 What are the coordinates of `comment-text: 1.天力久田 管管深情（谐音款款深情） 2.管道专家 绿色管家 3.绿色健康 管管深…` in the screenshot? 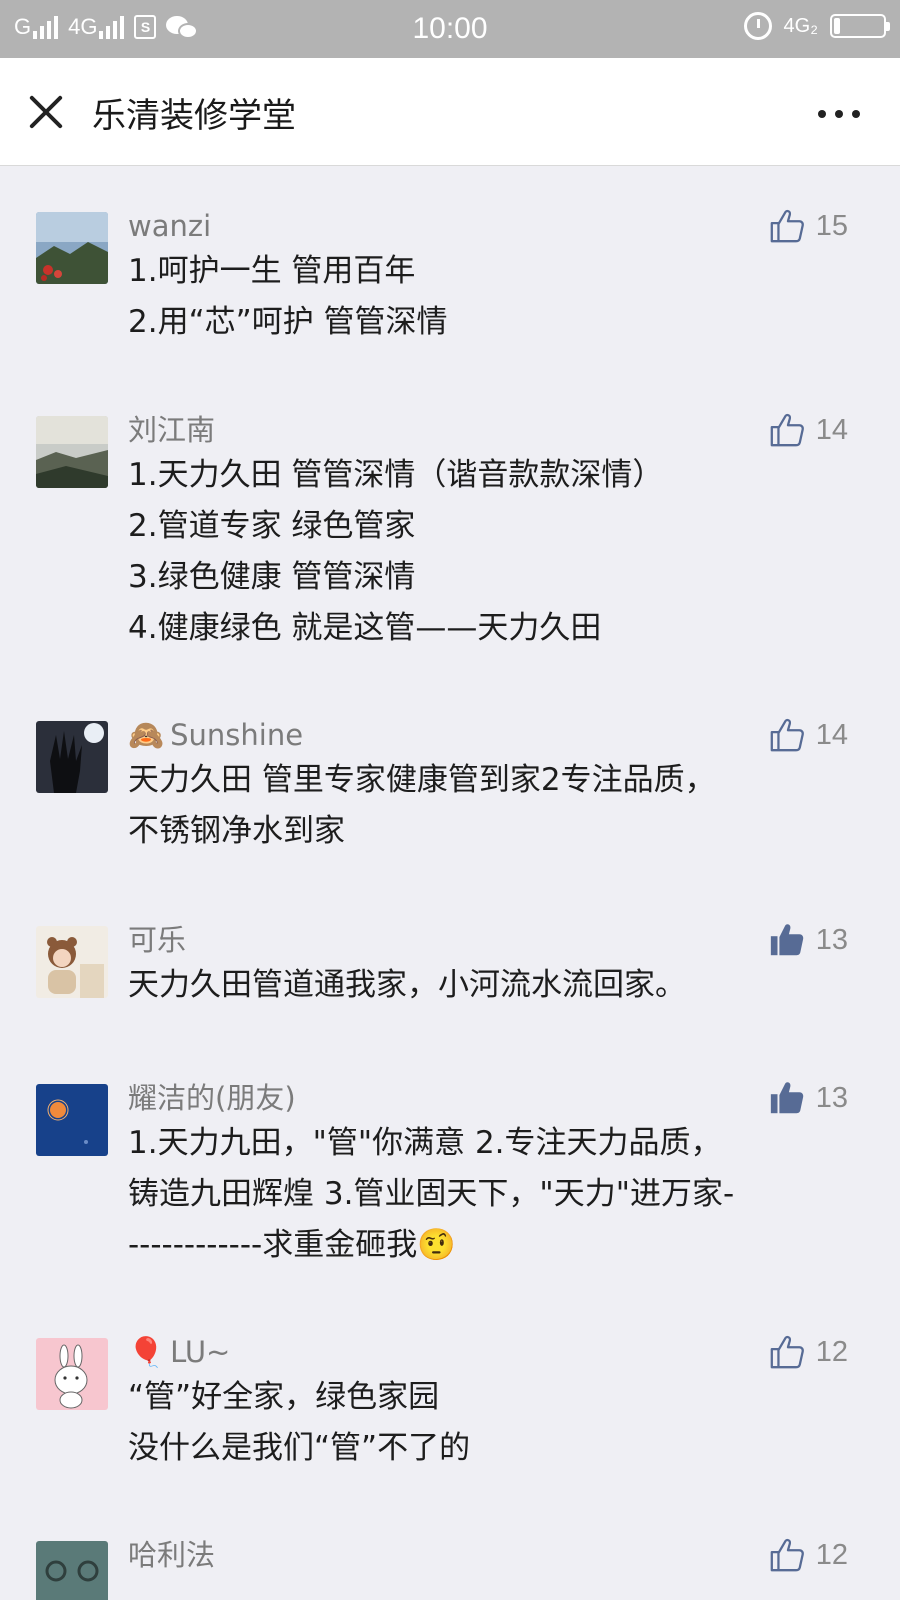 It's located at (494, 552).